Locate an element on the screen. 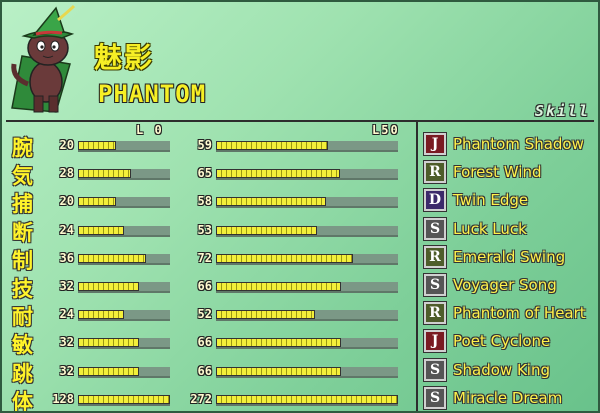 The image size is (600, 413). skill-item: D Twin Edge is located at coordinates (510, 201).